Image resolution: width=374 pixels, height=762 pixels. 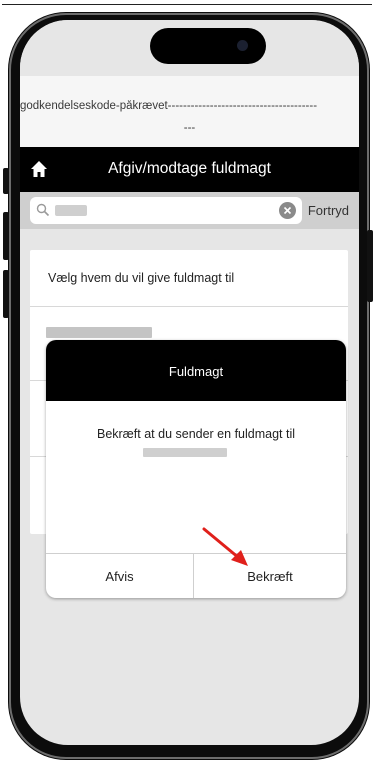 I want to click on dialog-header: Fuldmagt, so click(x=196, y=370).